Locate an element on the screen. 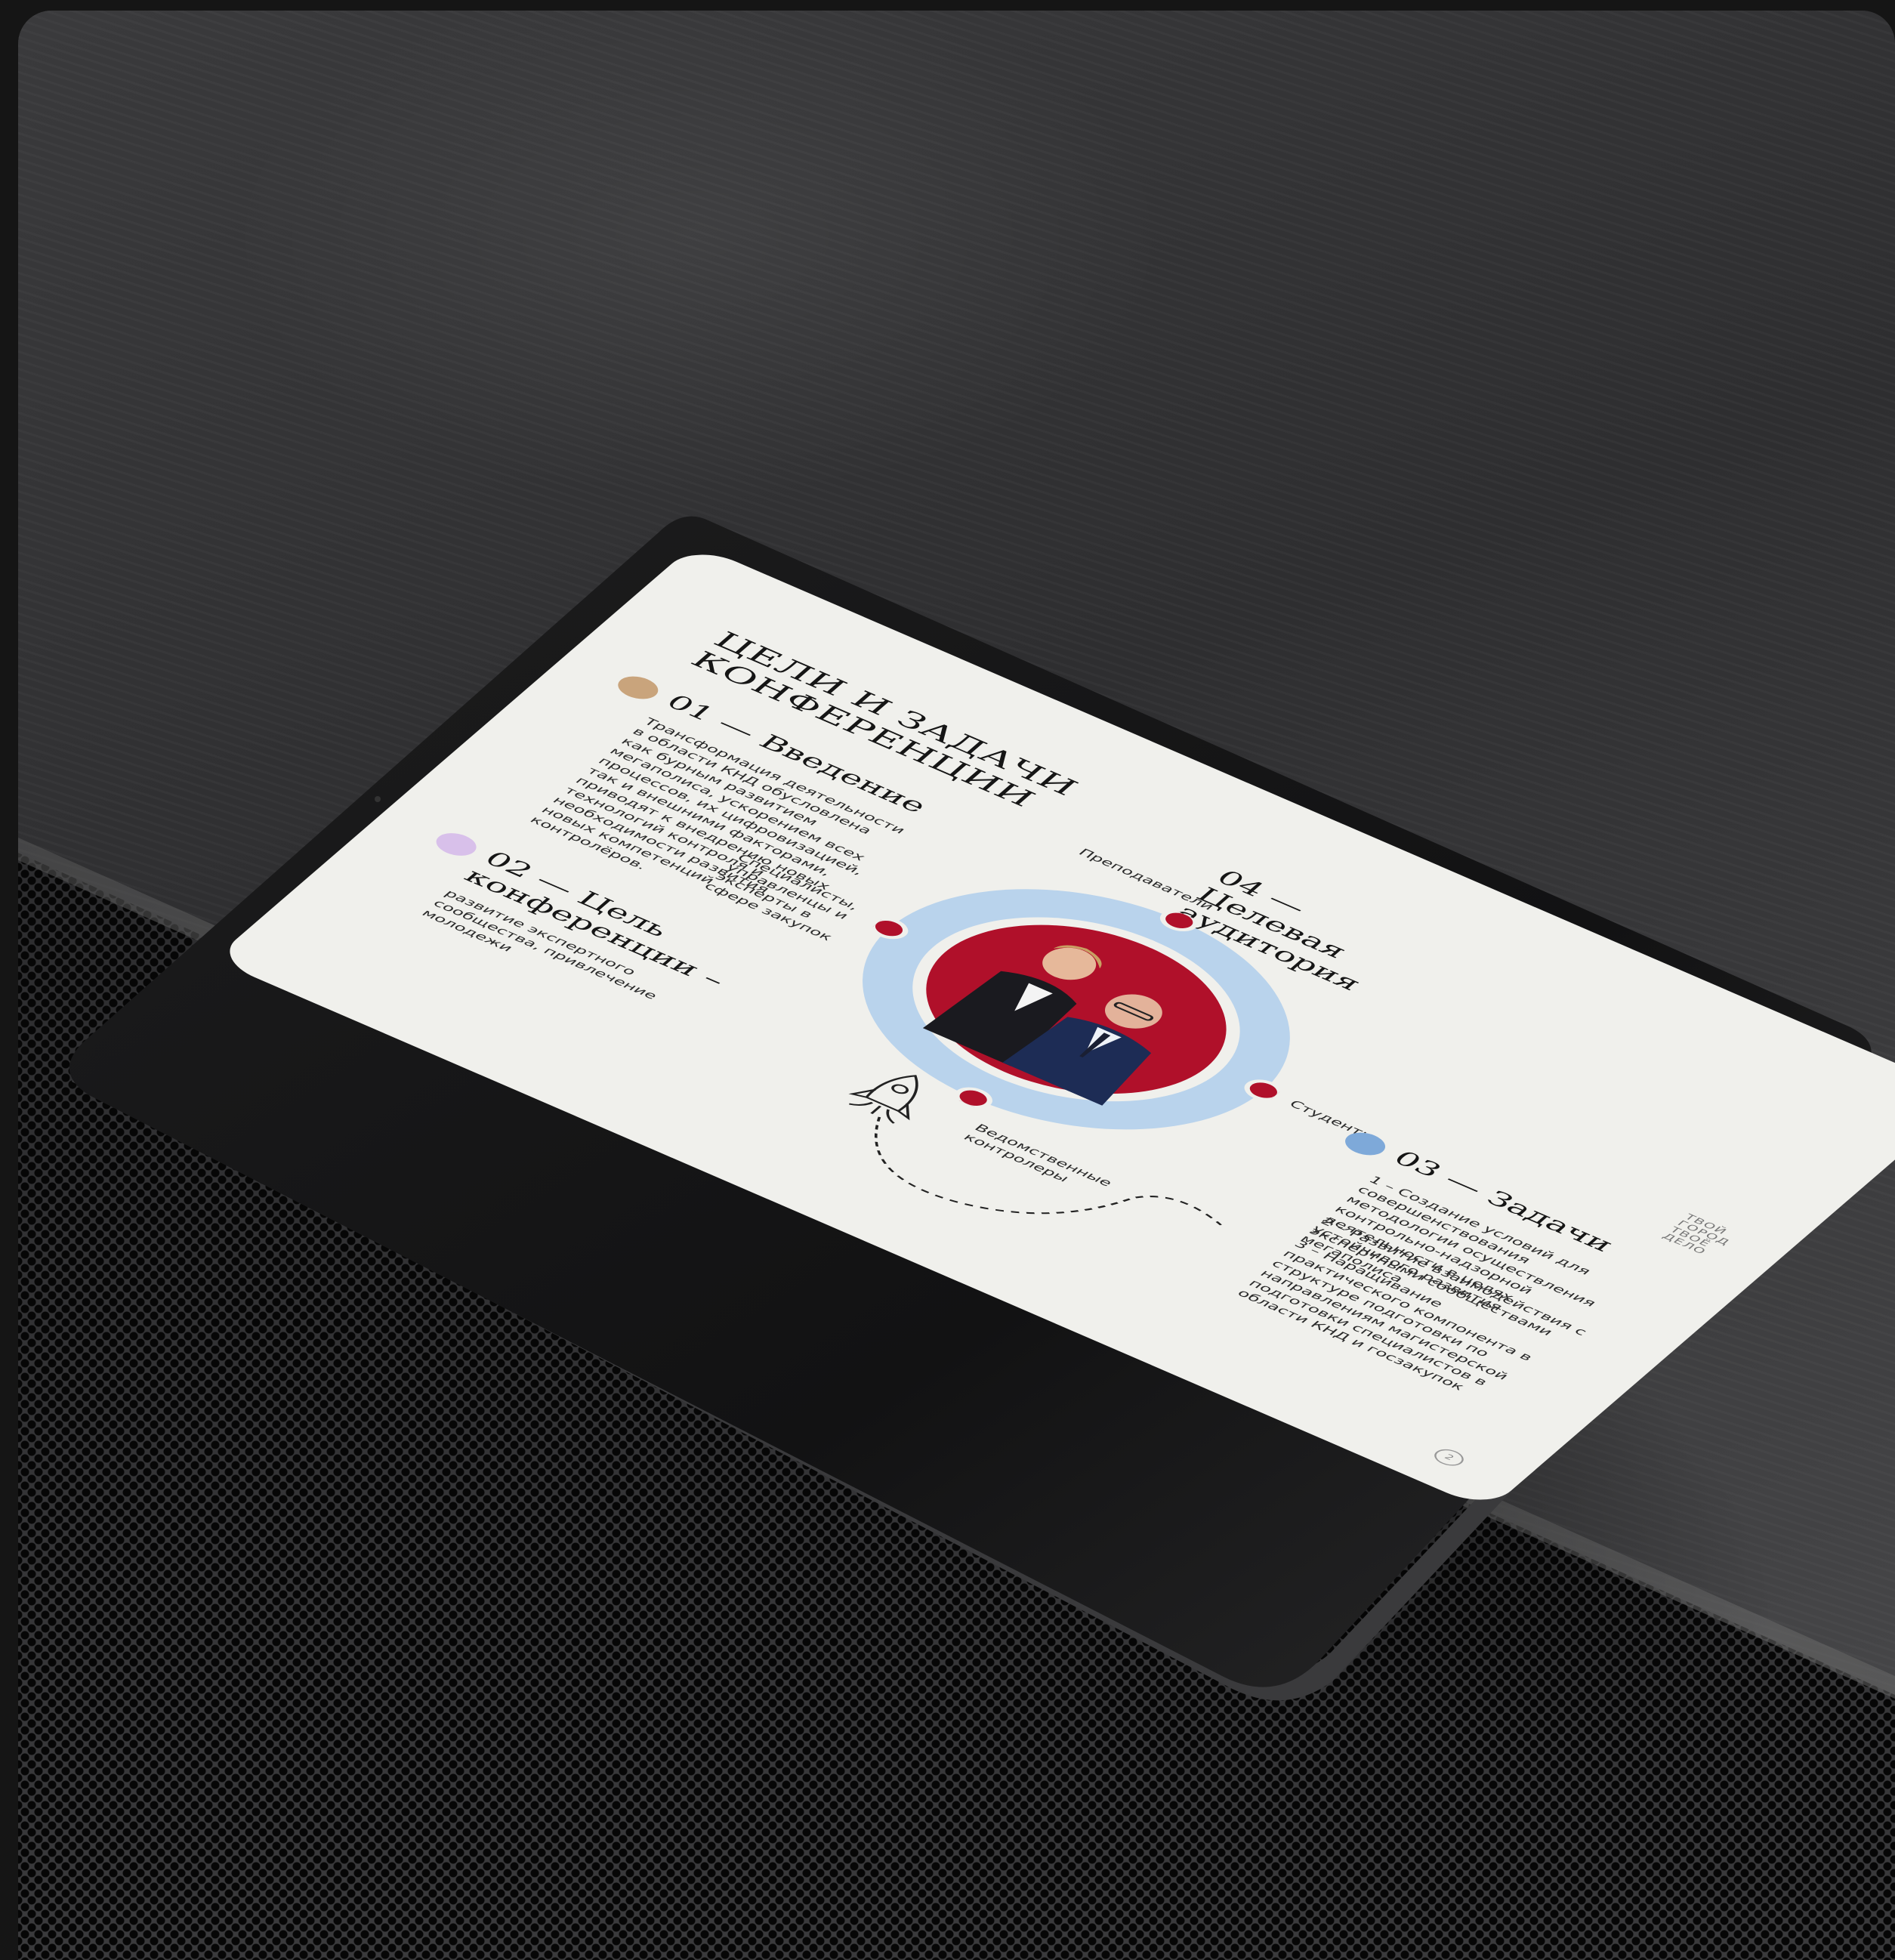  front-camera is located at coordinates (378, 799).